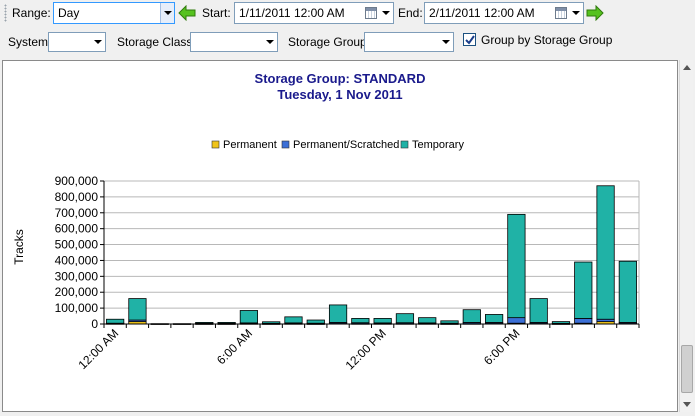 The width and height of the screenshot is (695, 416). I want to click on y-tick-label: 800,000, so click(77, 197).